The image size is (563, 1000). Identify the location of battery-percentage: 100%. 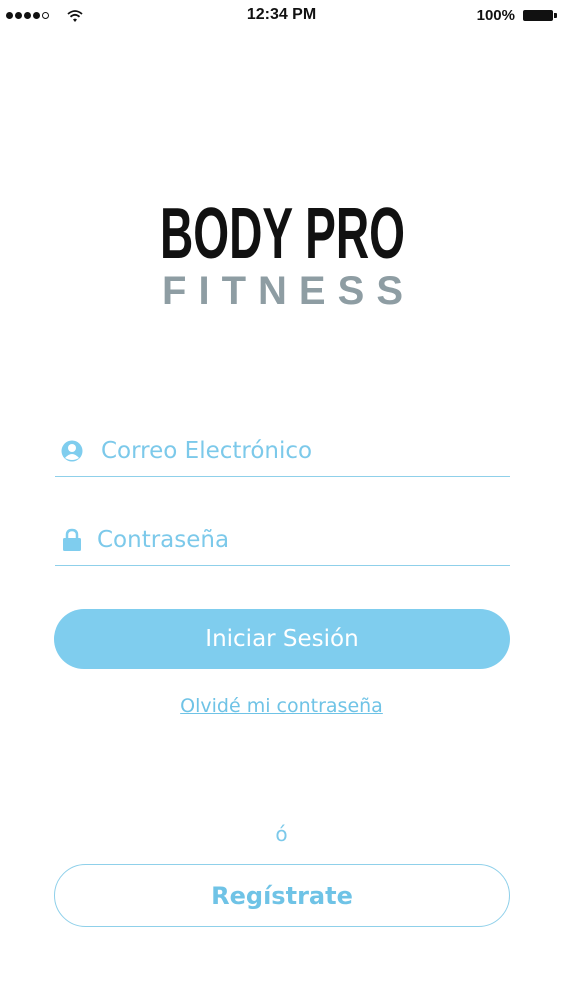
(495, 15).